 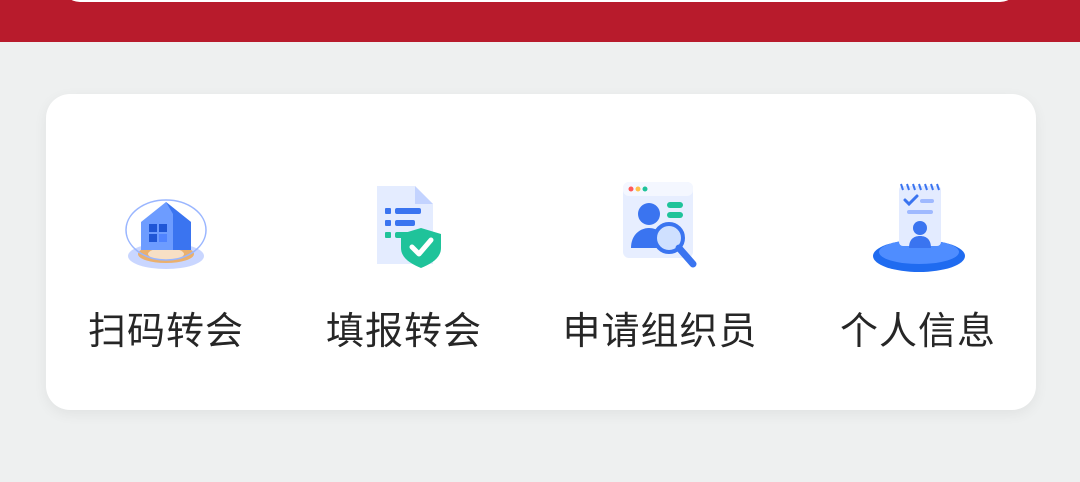 I want to click on menu-item-apply-organizer: 申请组织员, so click(x=660, y=252).